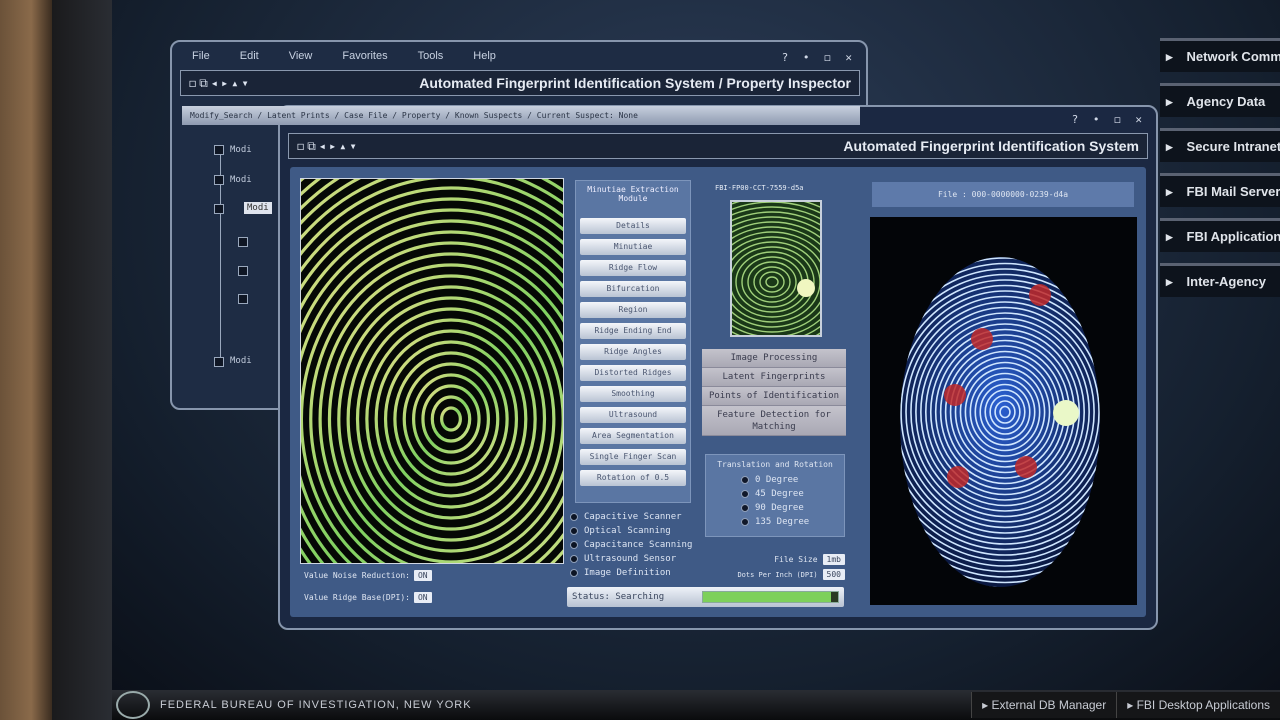 Image resolution: width=1280 pixels, height=720 pixels. I want to click on scan-option: Capacitive Scanner, so click(631, 517).